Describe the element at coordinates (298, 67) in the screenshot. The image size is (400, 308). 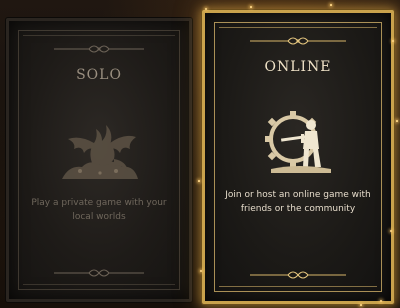
I see `online-title: ONLINE` at that location.